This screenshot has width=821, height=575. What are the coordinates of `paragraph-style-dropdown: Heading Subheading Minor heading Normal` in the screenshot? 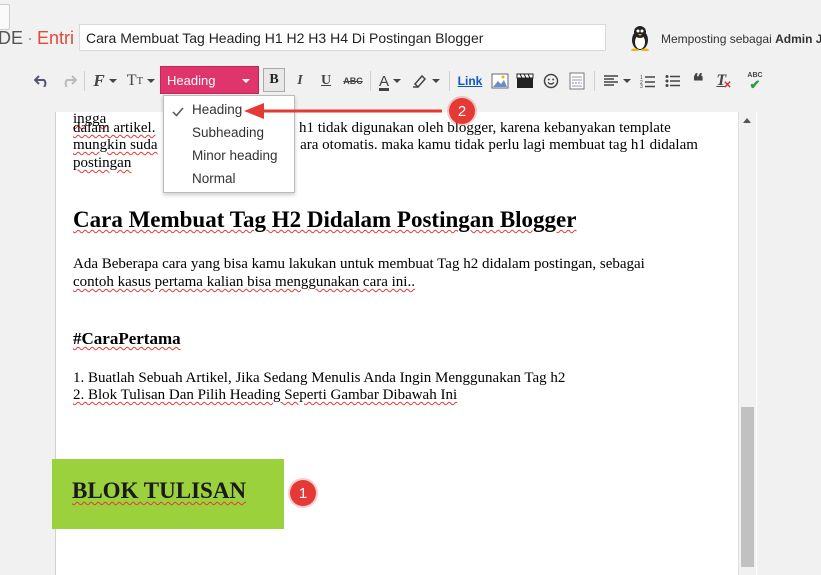 It's located at (229, 144).